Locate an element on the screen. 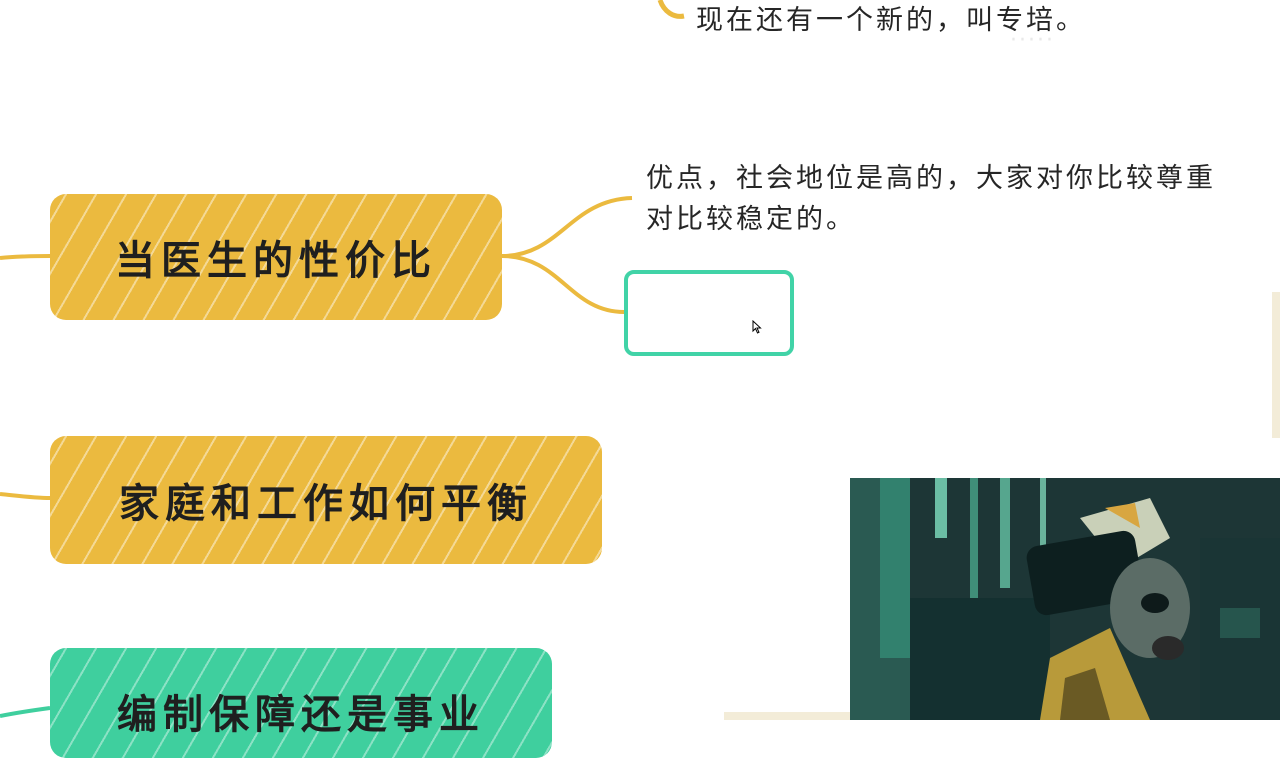 The image size is (1280, 758). right-edge-node-fragment is located at coordinates (1276, 365).